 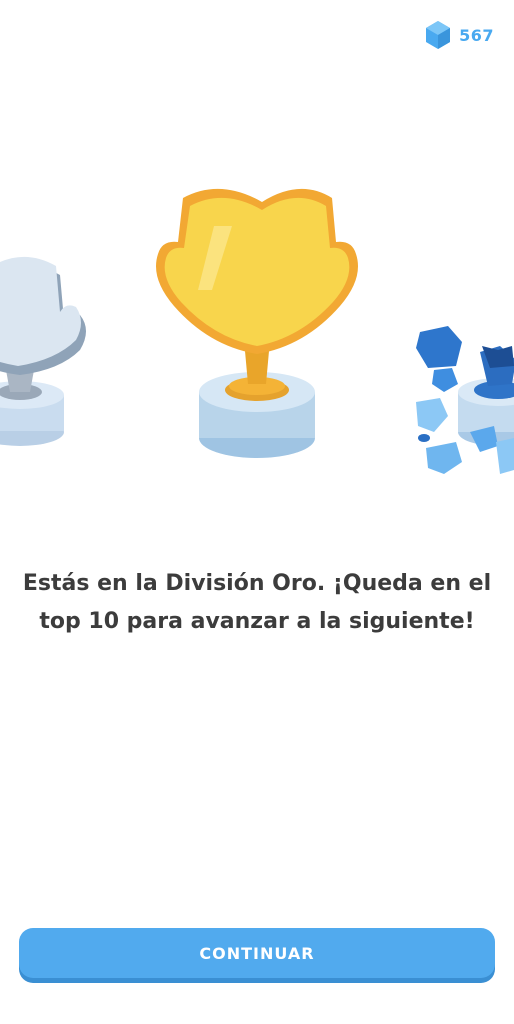 What do you see at coordinates (43, 351) in the screenshot?
I see `silver-trophy-icon` at bounding box center [43, 351].